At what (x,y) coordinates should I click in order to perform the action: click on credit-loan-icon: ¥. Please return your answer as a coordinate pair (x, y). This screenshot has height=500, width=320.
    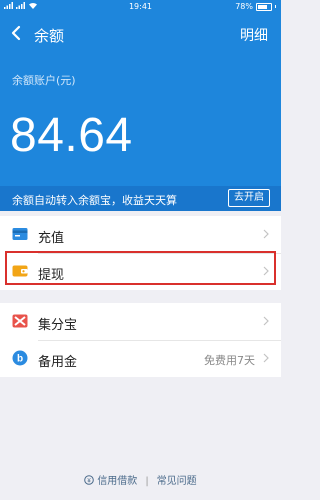
    Looking at the image, I should click on (89, 480).